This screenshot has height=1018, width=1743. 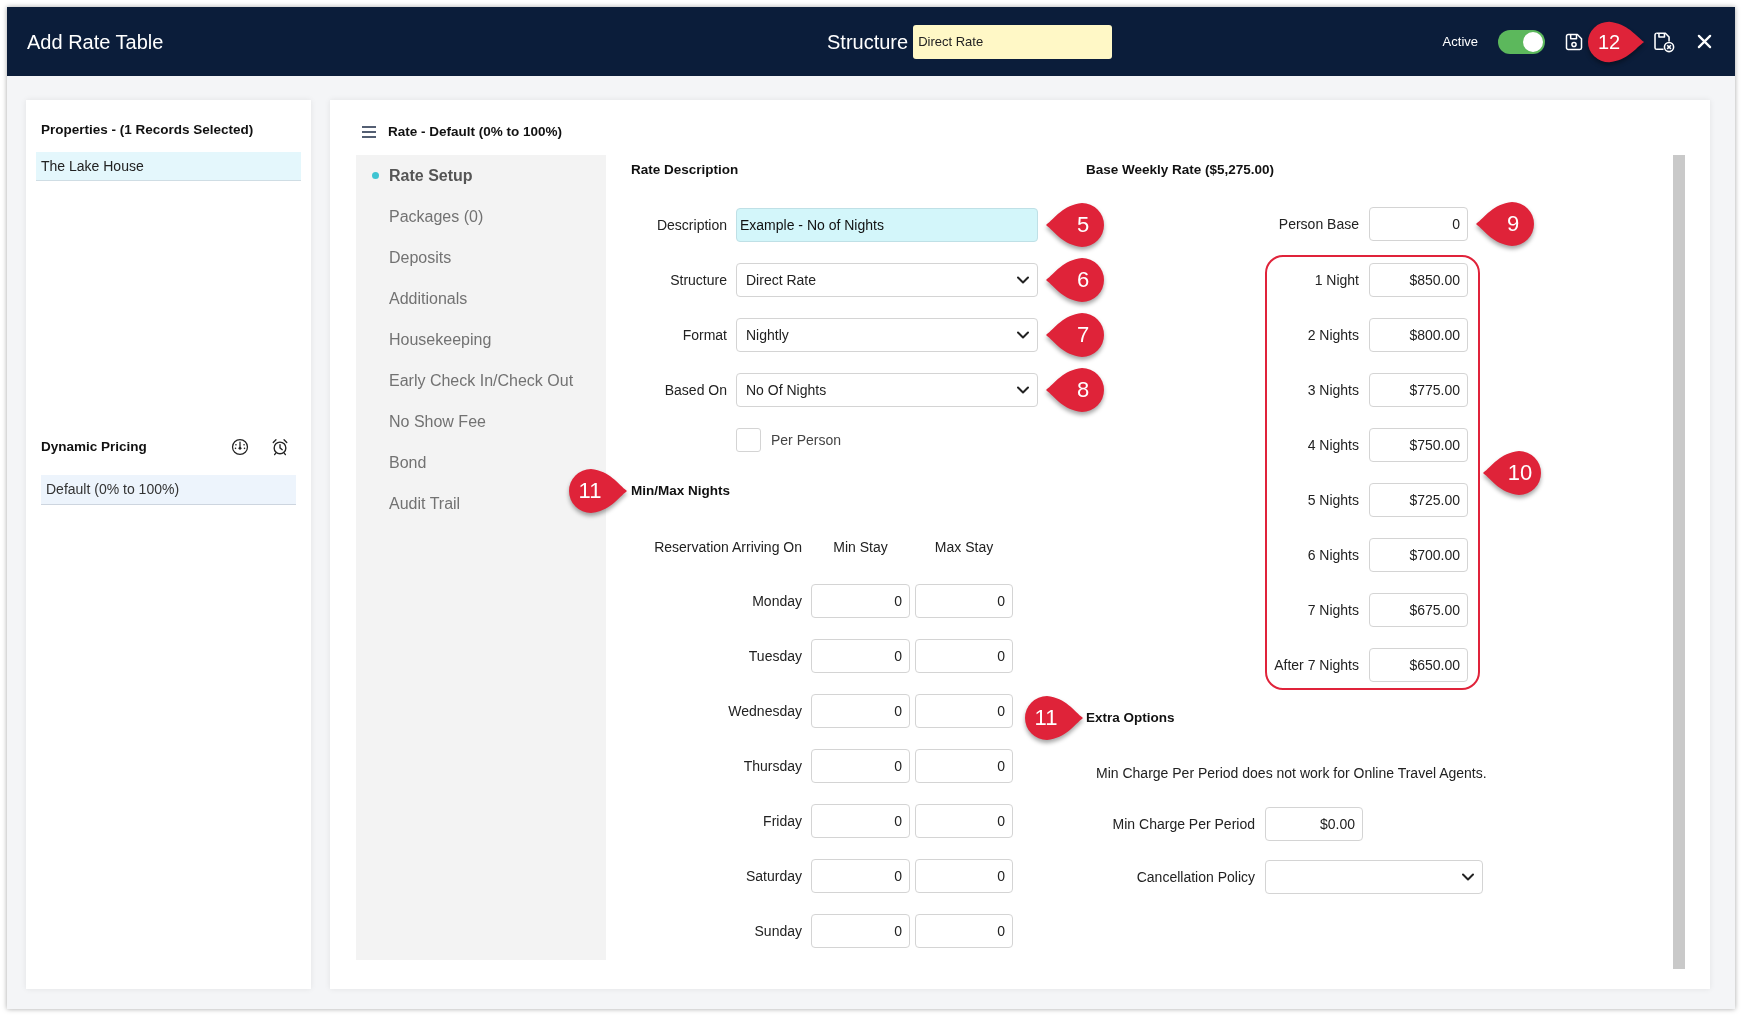 What do you see at coordinates (148, 130) in the screenshot?
I see `panel-title: Properties - (1 Records Selected)` at bounding box center [148, 130].